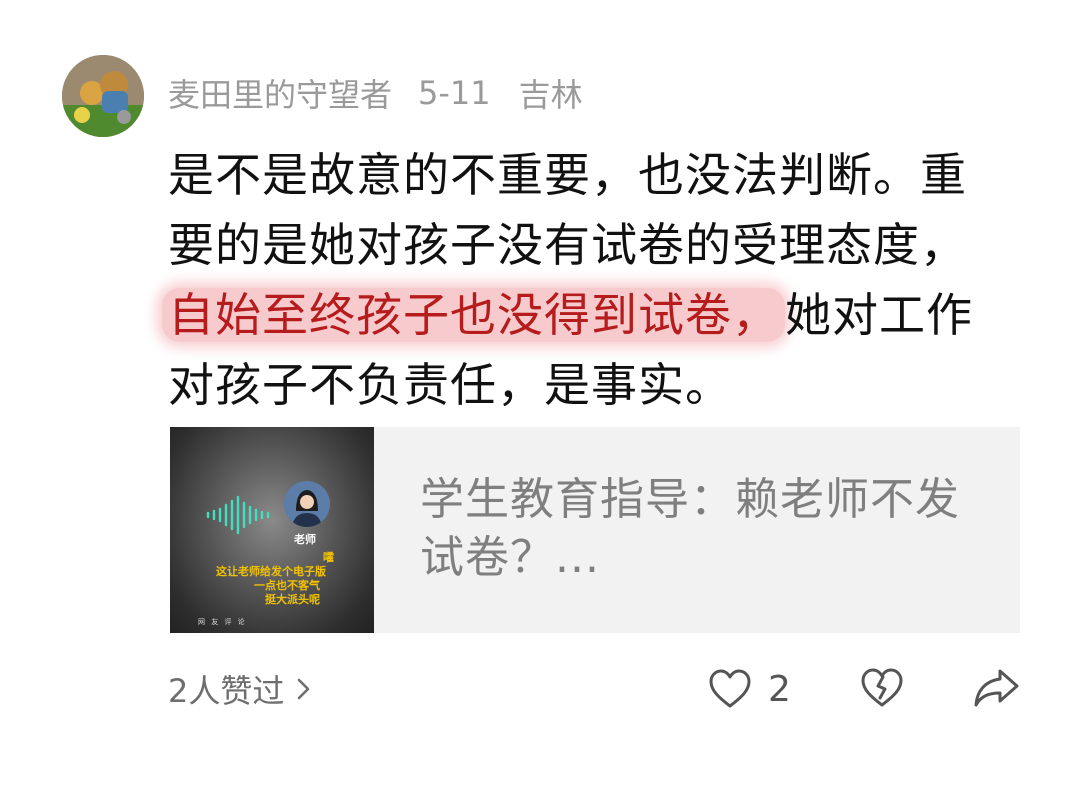  Describe the element at coordinates (567, 245) in the screenshot. I see `comment-line-2: 要的是她对孩子没有试卷的受理态度，` at that location.